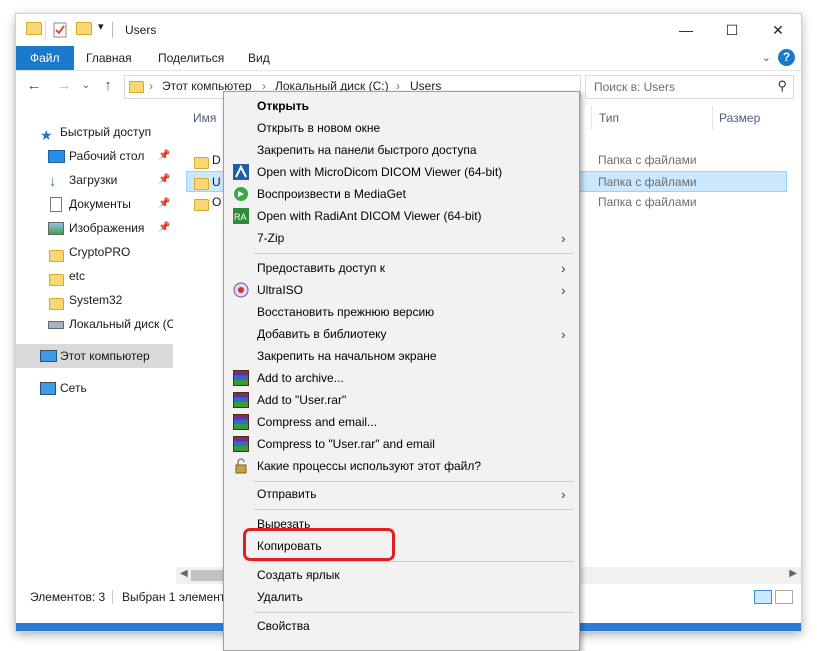 This screenshot has height=651, width=817. Describe the element at coordinates (204, 118) in the screenshot. I see `column-header-name: Имя` at that location.